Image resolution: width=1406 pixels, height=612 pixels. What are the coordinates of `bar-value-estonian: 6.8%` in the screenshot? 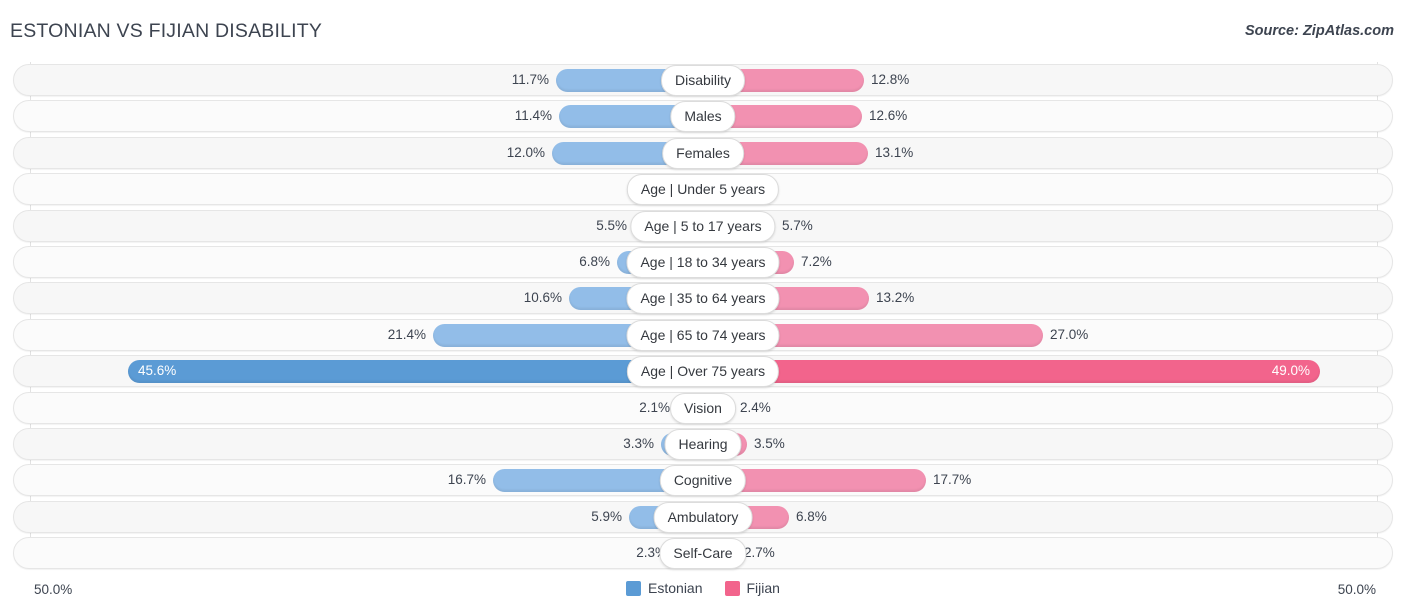 It's located at (594, 261).